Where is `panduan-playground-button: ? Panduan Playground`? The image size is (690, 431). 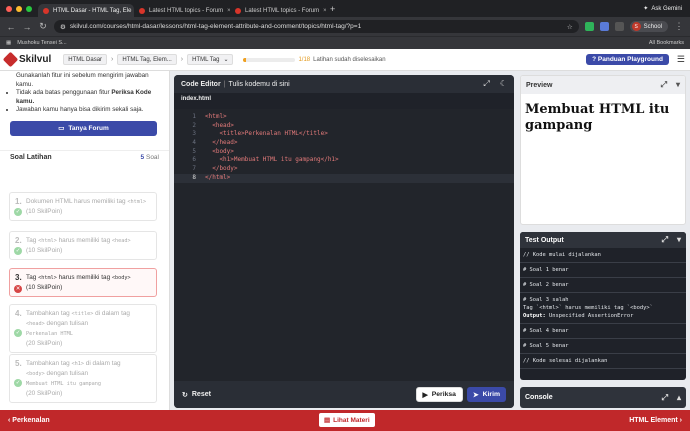
panduan-playground-button: ? Panduan Playground is located at coordinates (627, 59).